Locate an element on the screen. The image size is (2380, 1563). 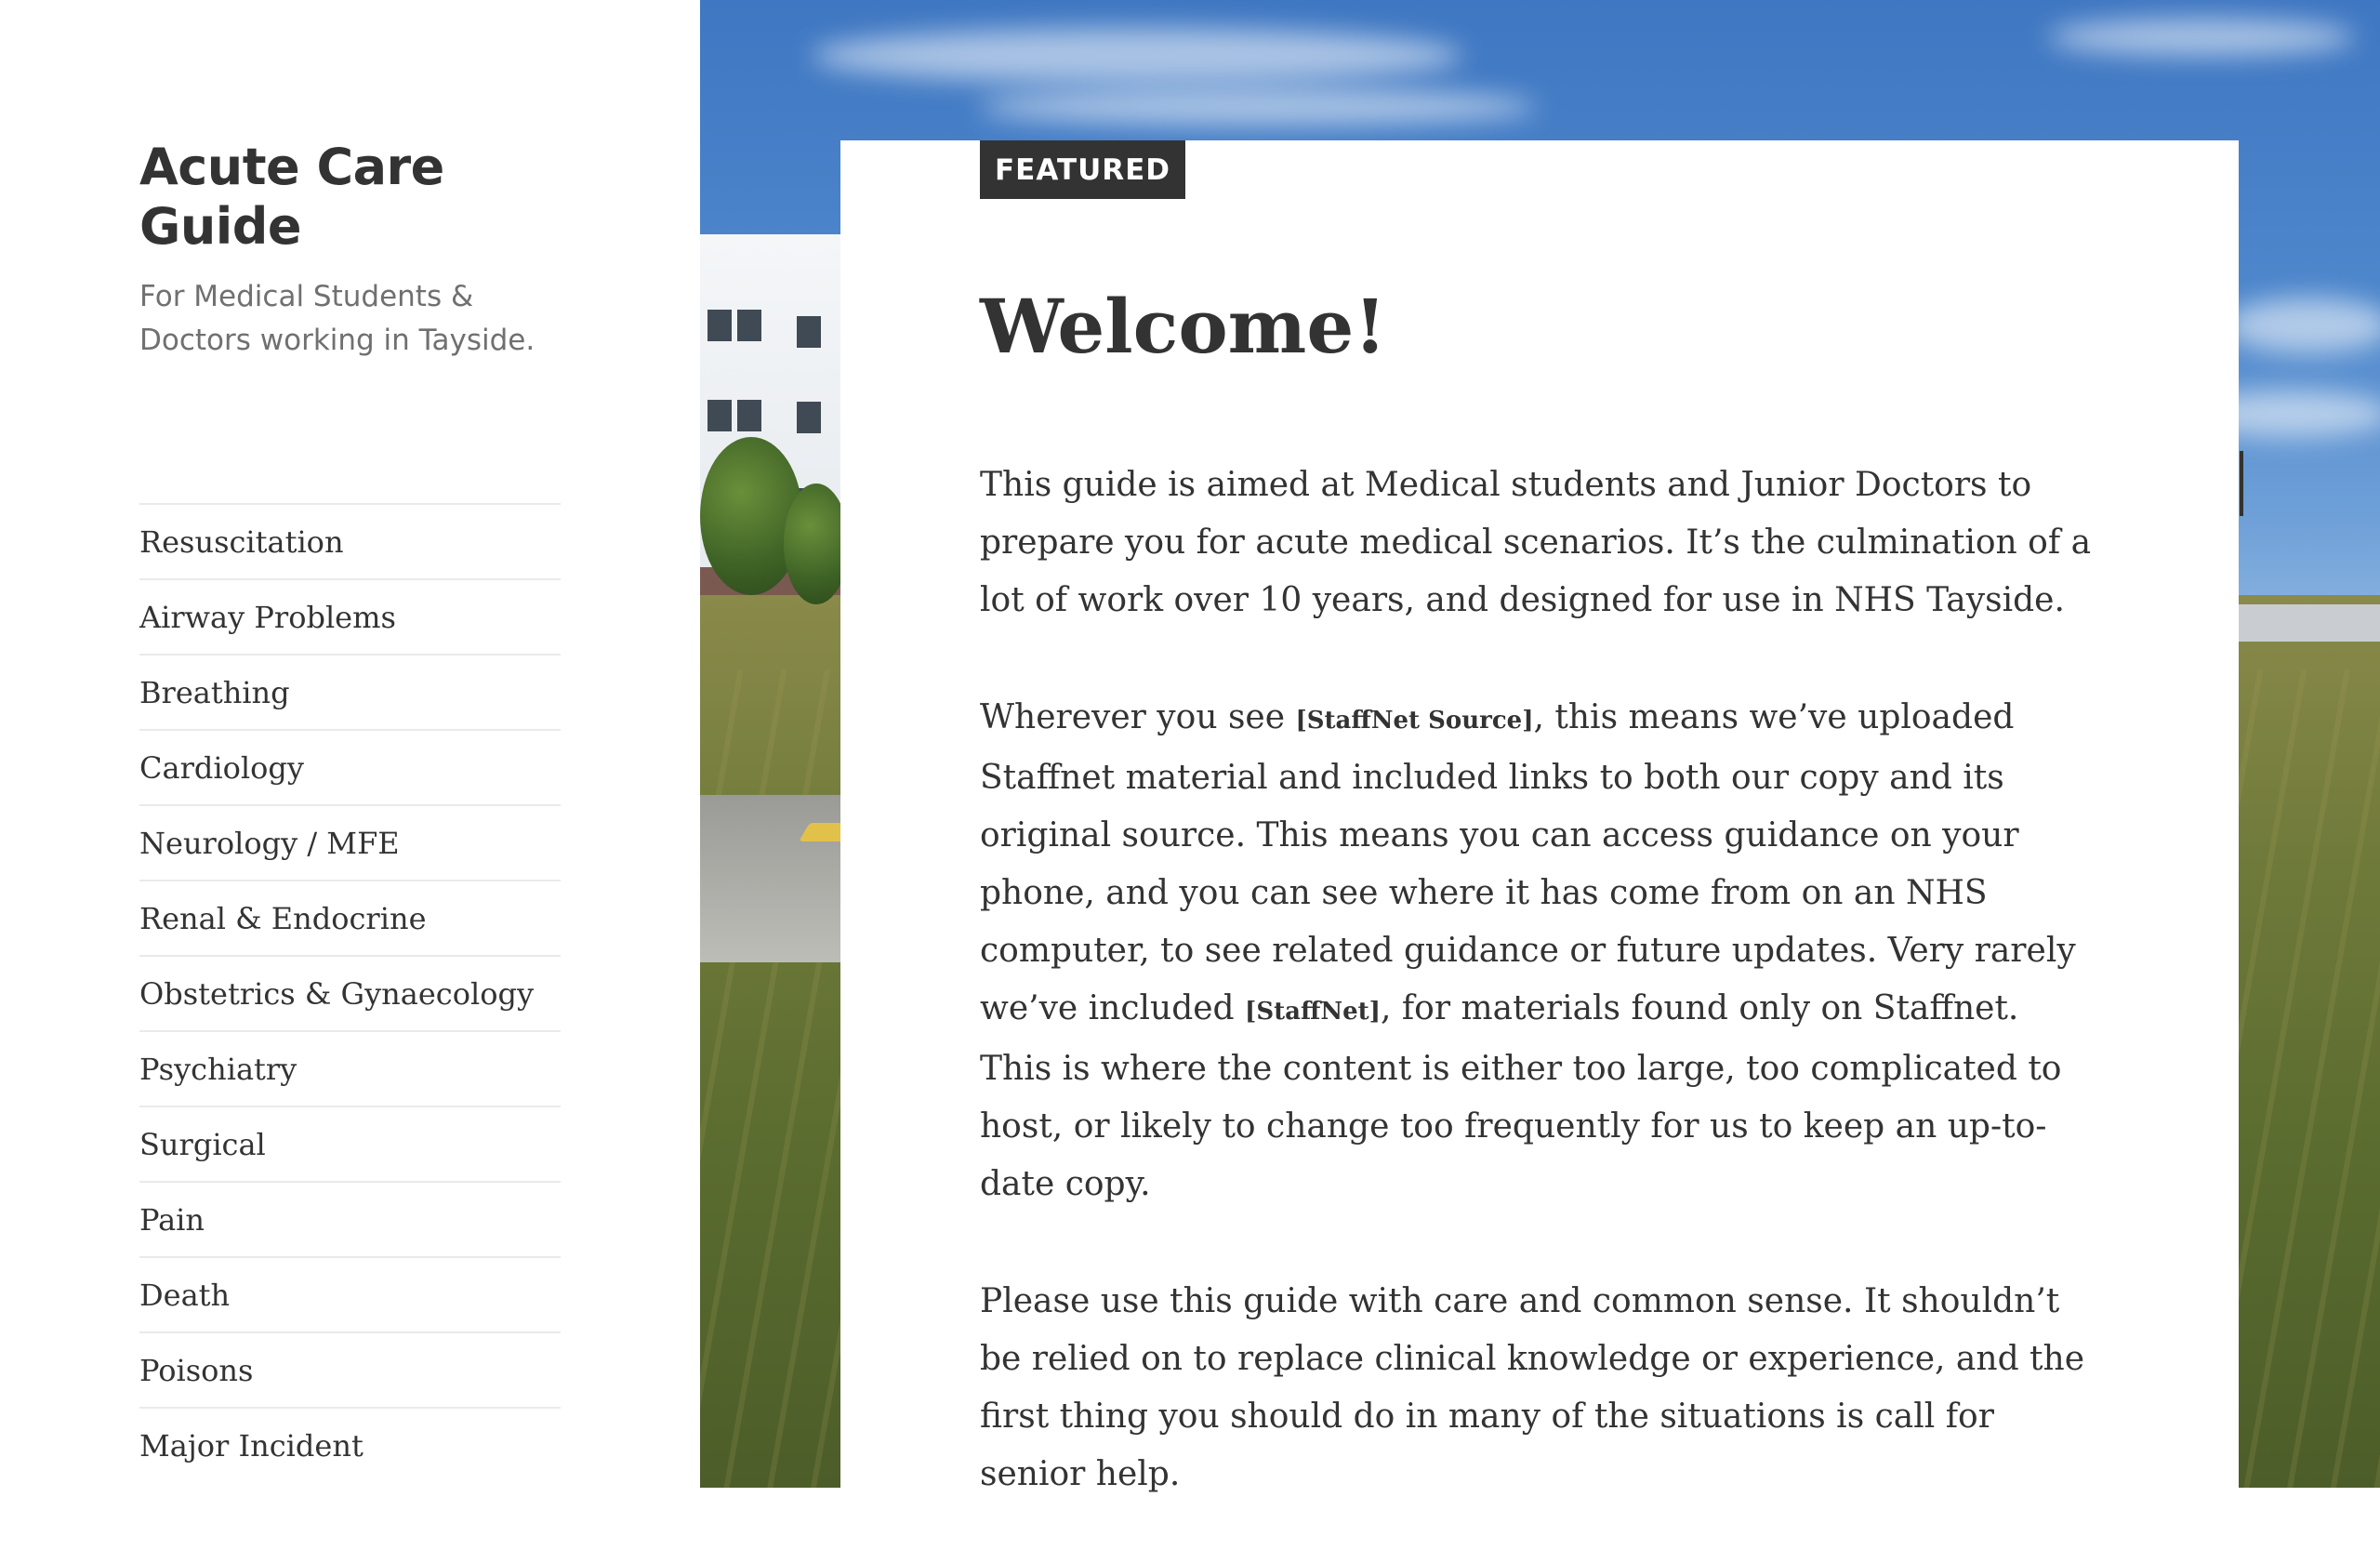
nav-item-cardiology: Cardiology is located at coordinates (350, 767).